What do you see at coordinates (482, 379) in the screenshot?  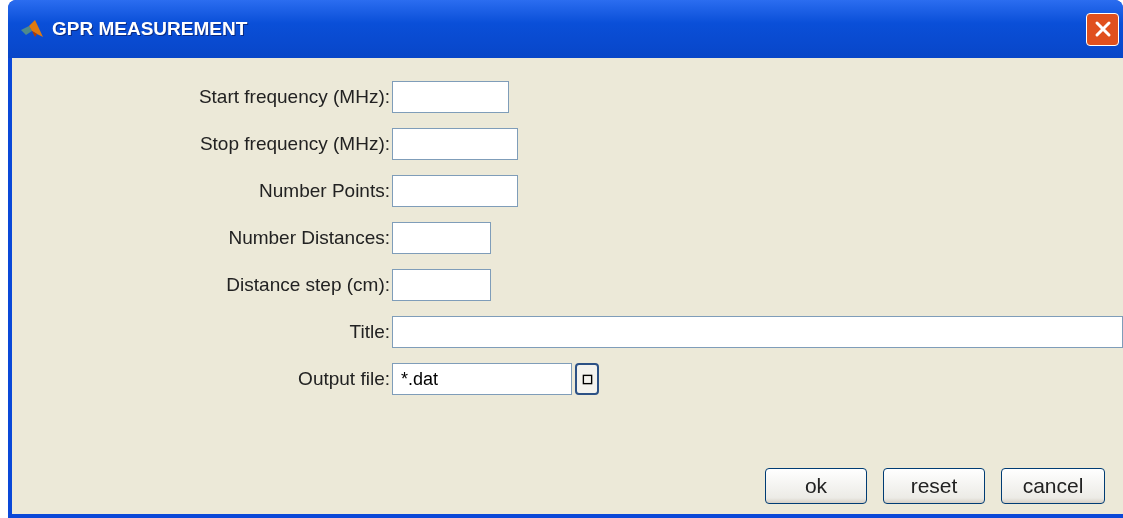 I see `input-field: *.dat` at bounding box center [482, 379].